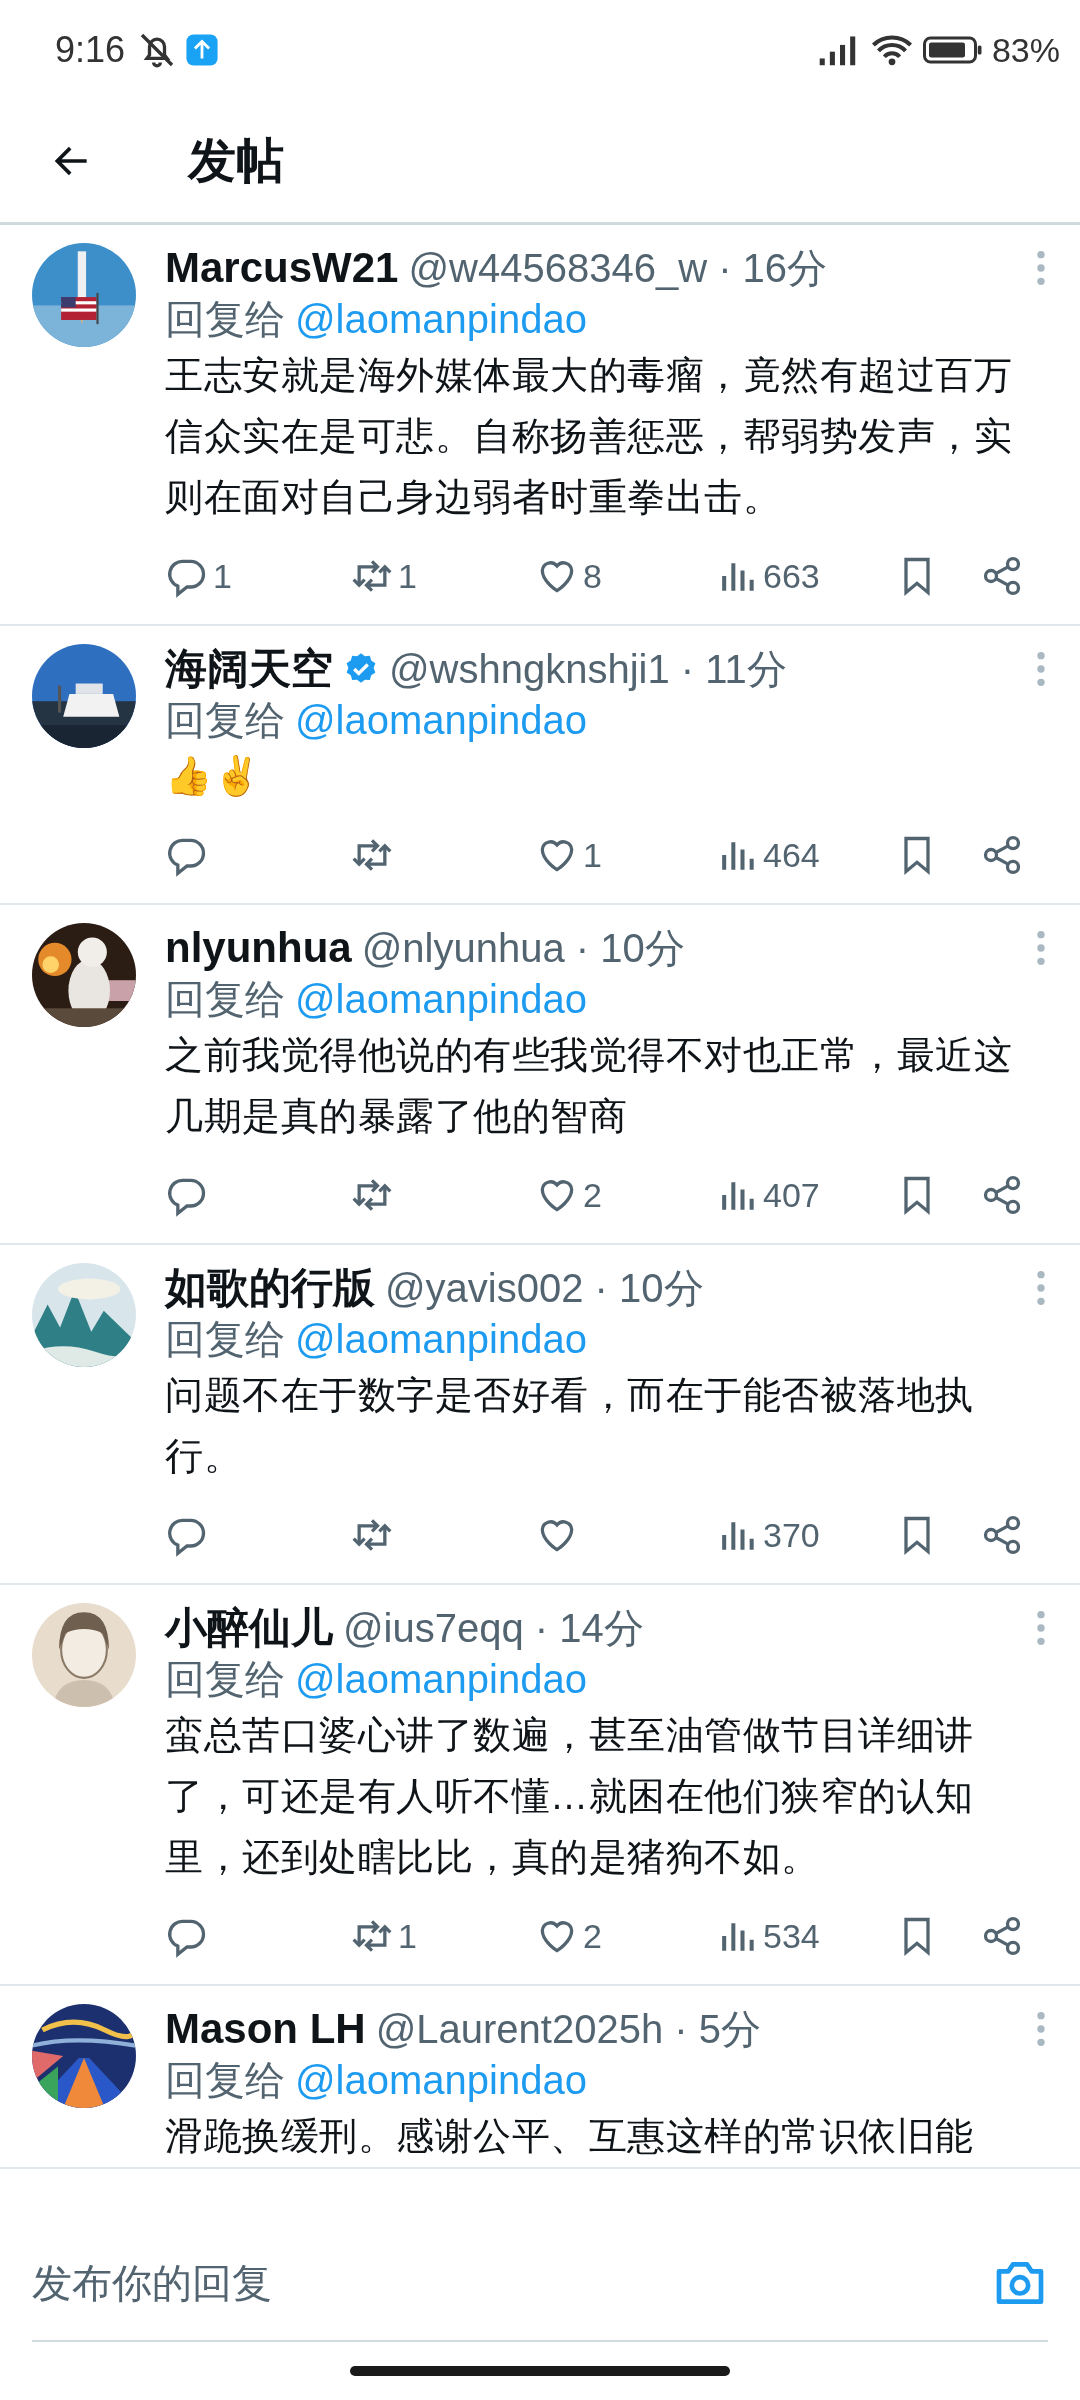 This screenshot has height=2400, width=1080. What do you see at coordinates (570, 1796) in the screenshot?
I see `post-text: 蛮总苦口婆心讲了数遍，甚至油管做节目详细讲了，可还是有人听不懂…就困在他们狭窄的认知里，还到处瞎比比，真的是猪狗不如。` at bounding box center [570, 1796].